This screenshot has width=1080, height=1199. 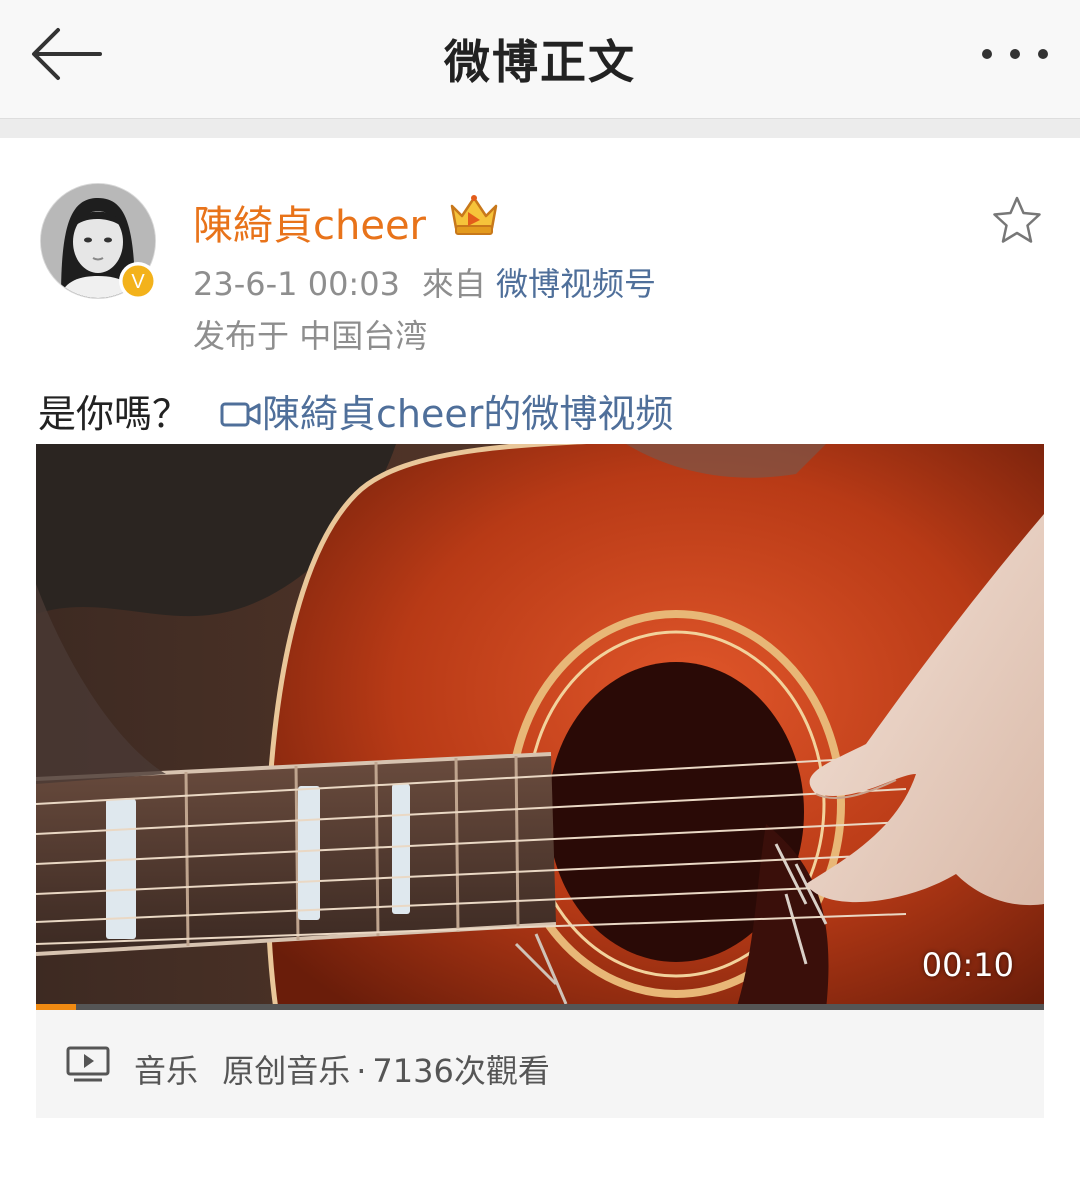 I want to click on video-link: 陳綺貞cheer的微博视频, so click(x=446, y=414).